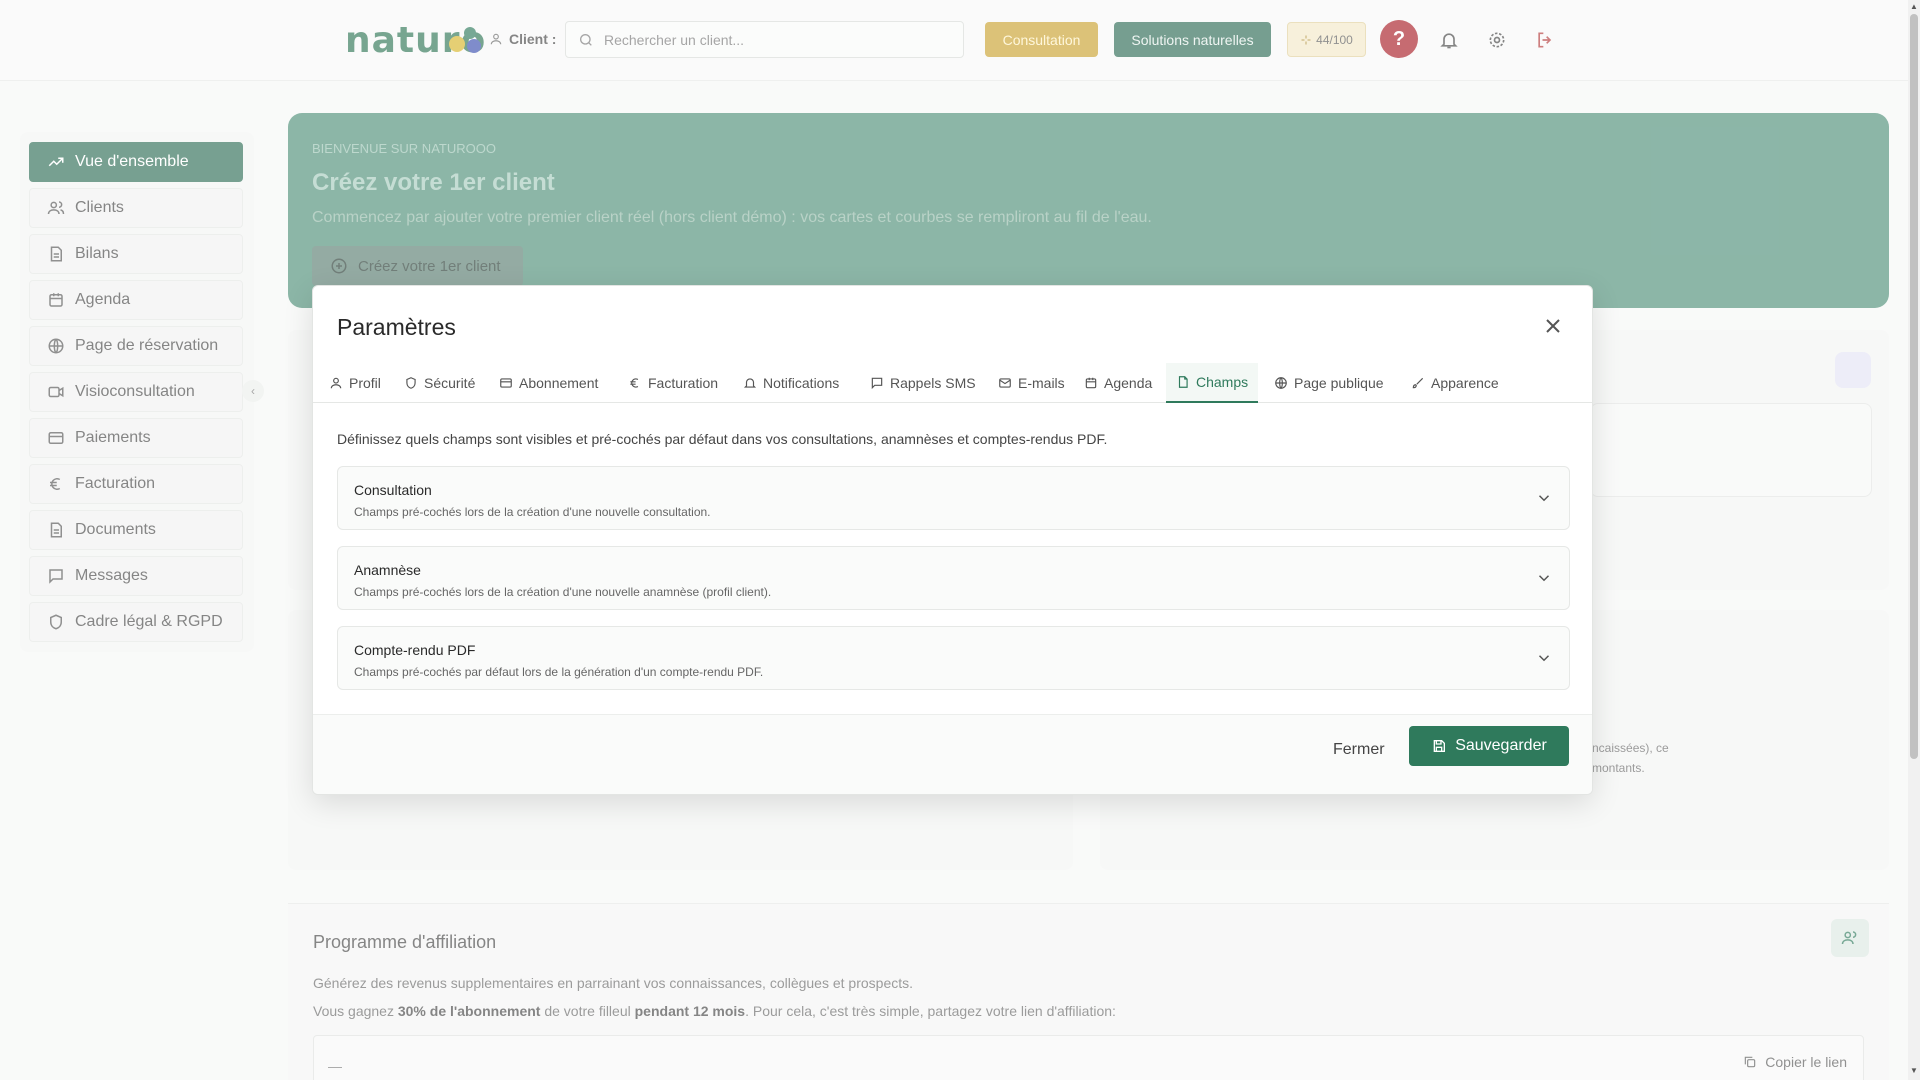  I want to click on brush-icon, so click(1418, 383).